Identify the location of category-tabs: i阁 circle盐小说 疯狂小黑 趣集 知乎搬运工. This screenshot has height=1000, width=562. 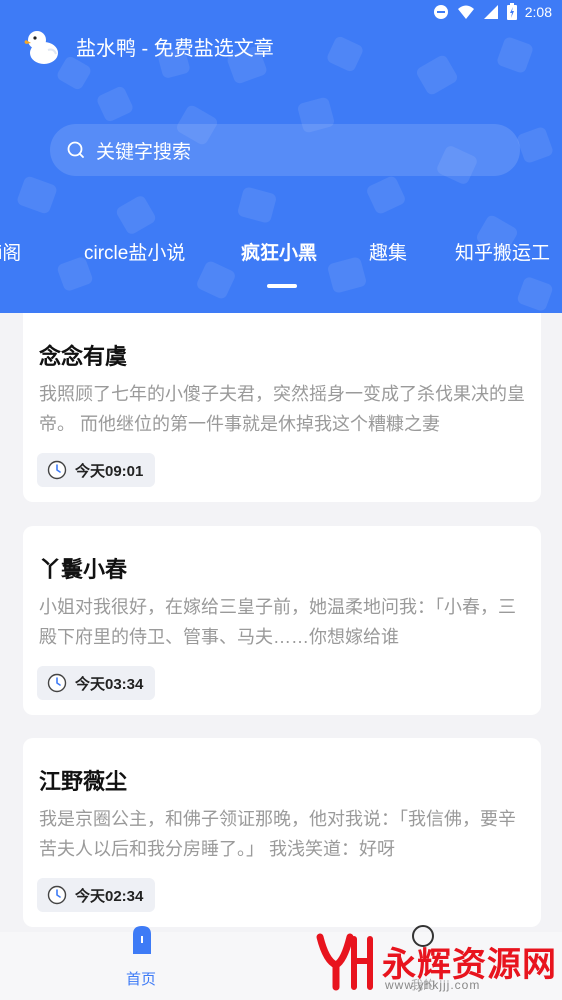
(281, 255).